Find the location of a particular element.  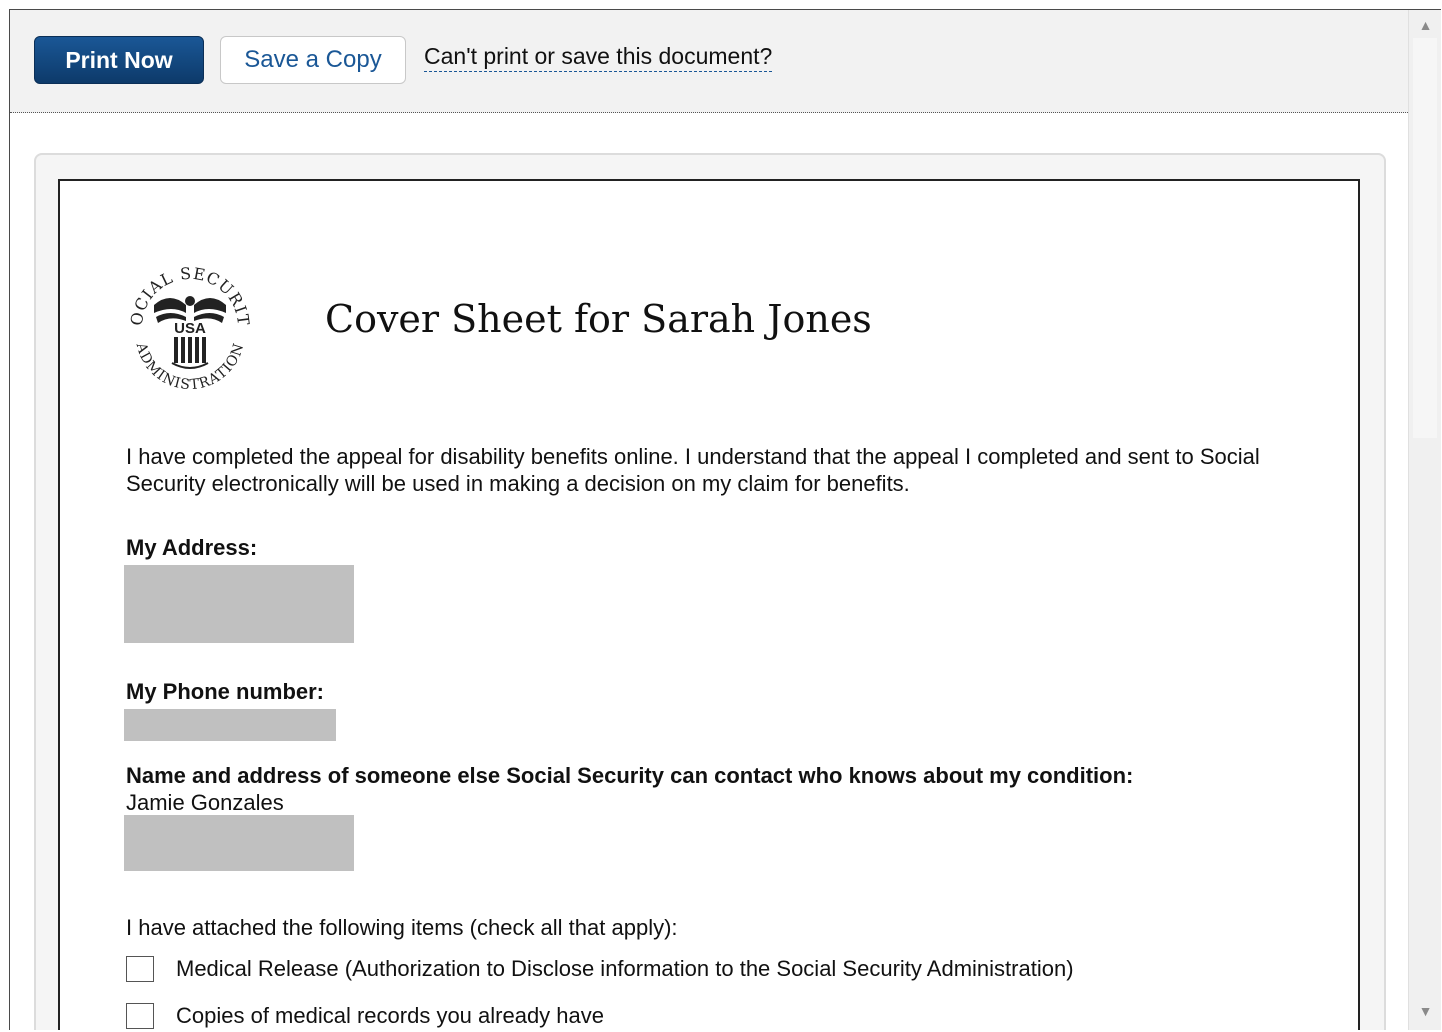

down-arrow-icon: ▼ is located at coordinates (1425, 1011).